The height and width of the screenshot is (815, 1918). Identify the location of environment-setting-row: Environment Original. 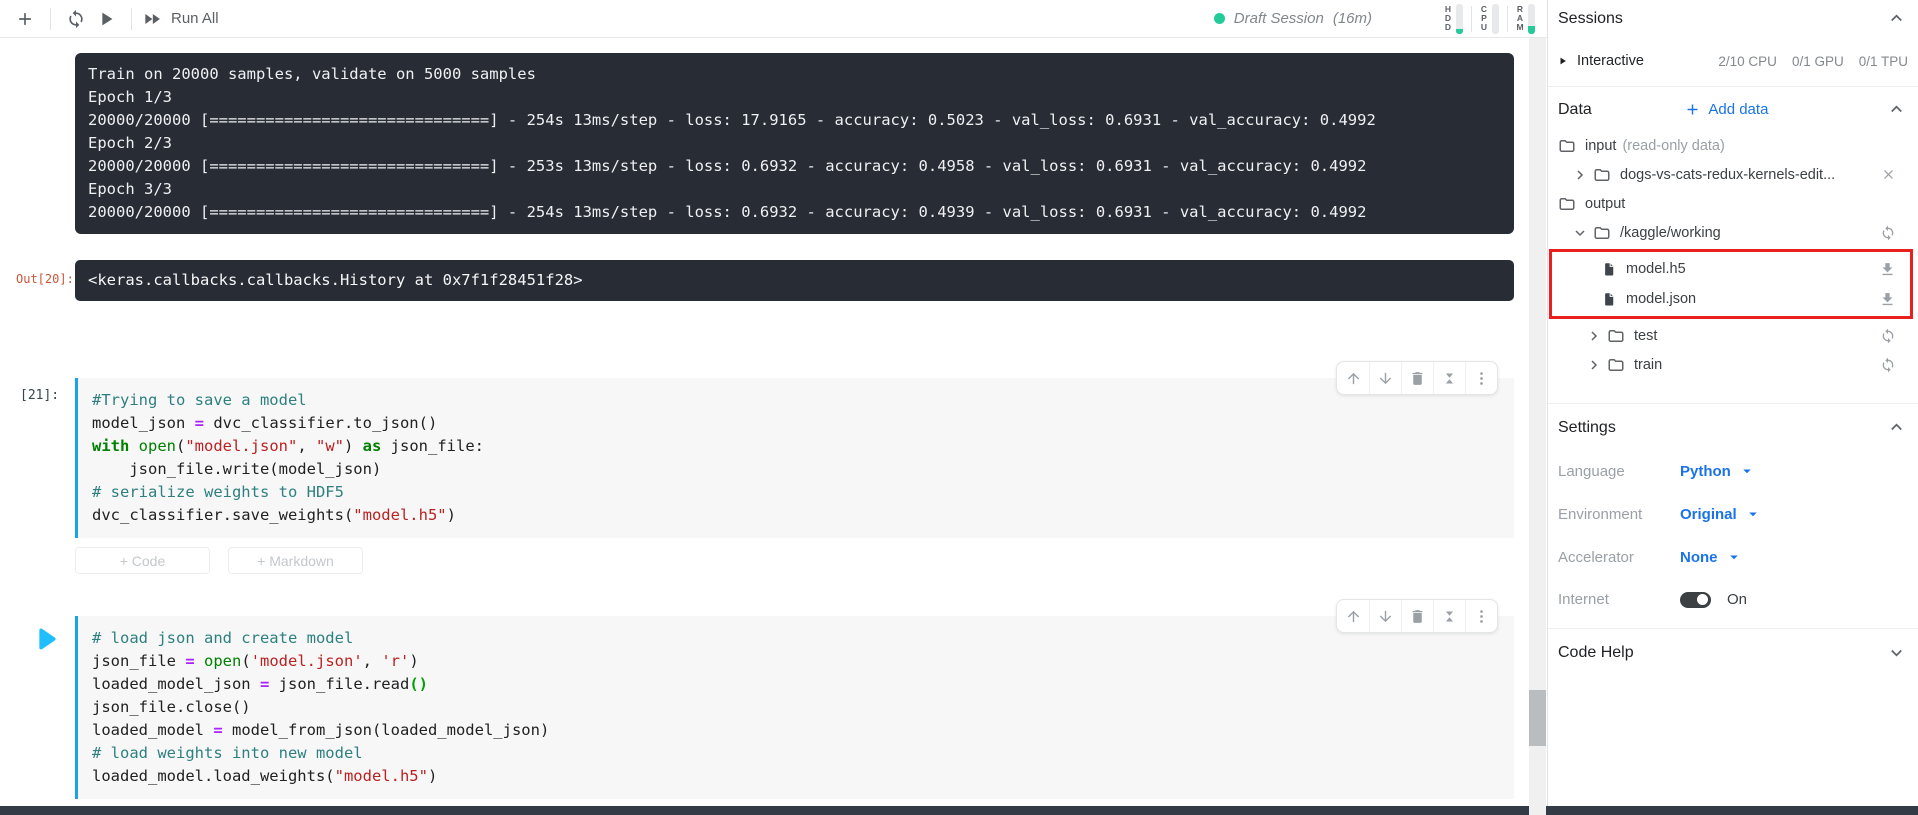
(1733, 514).